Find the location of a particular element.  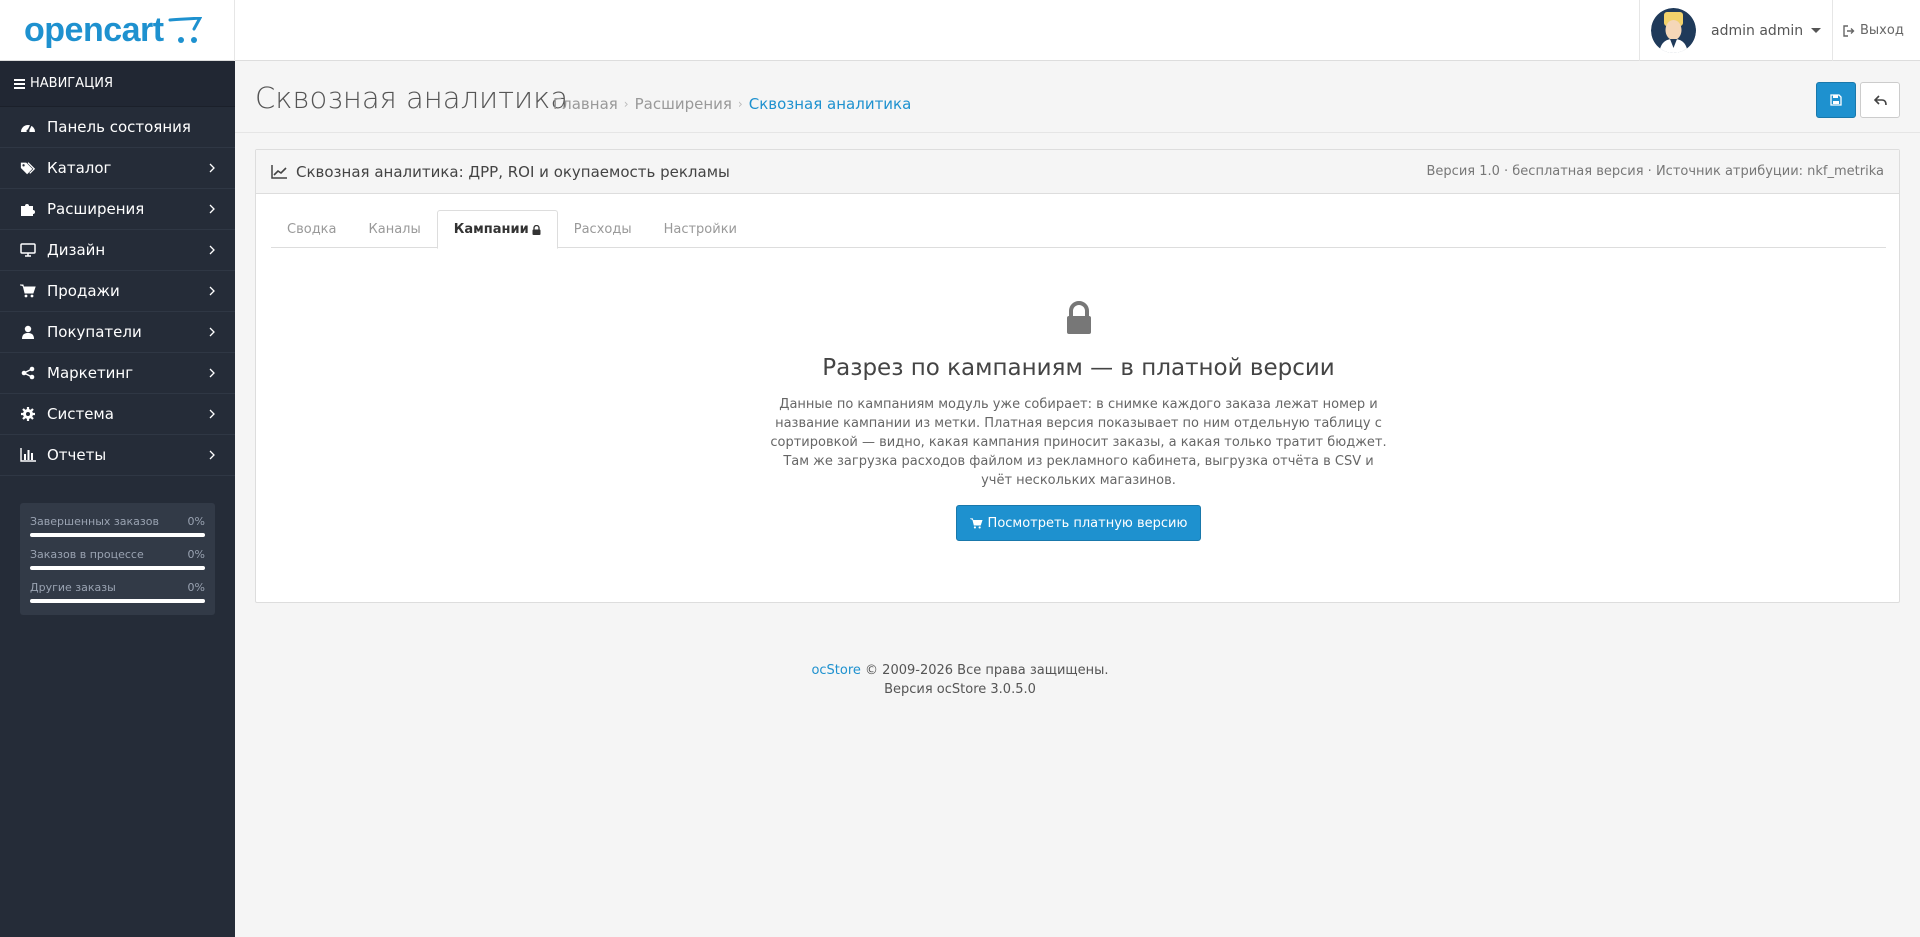

stat-other: Другие заказы 0% is located at coordinates (117, 593).